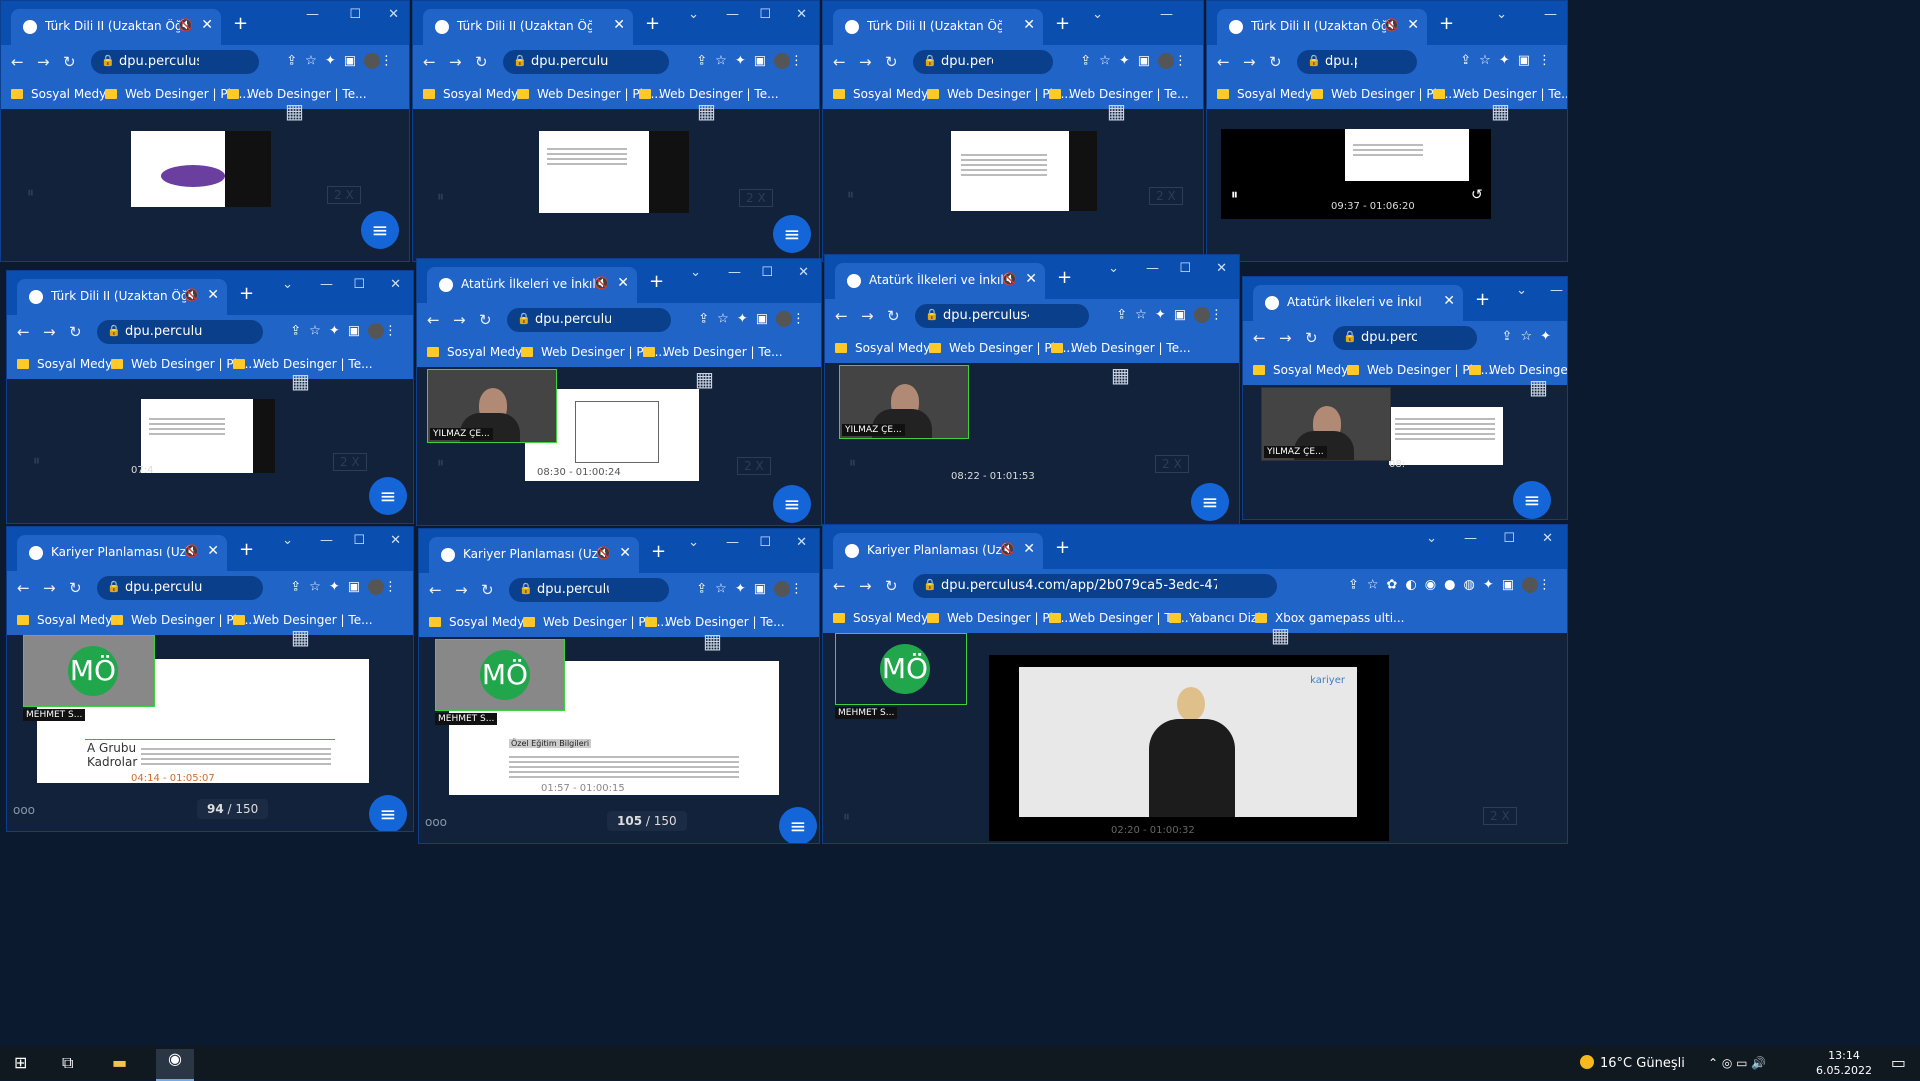  Describe the element at coordinates (1844, 1063) in the screenshot. I see `clock: 13:14 6.05.2022` at that location.